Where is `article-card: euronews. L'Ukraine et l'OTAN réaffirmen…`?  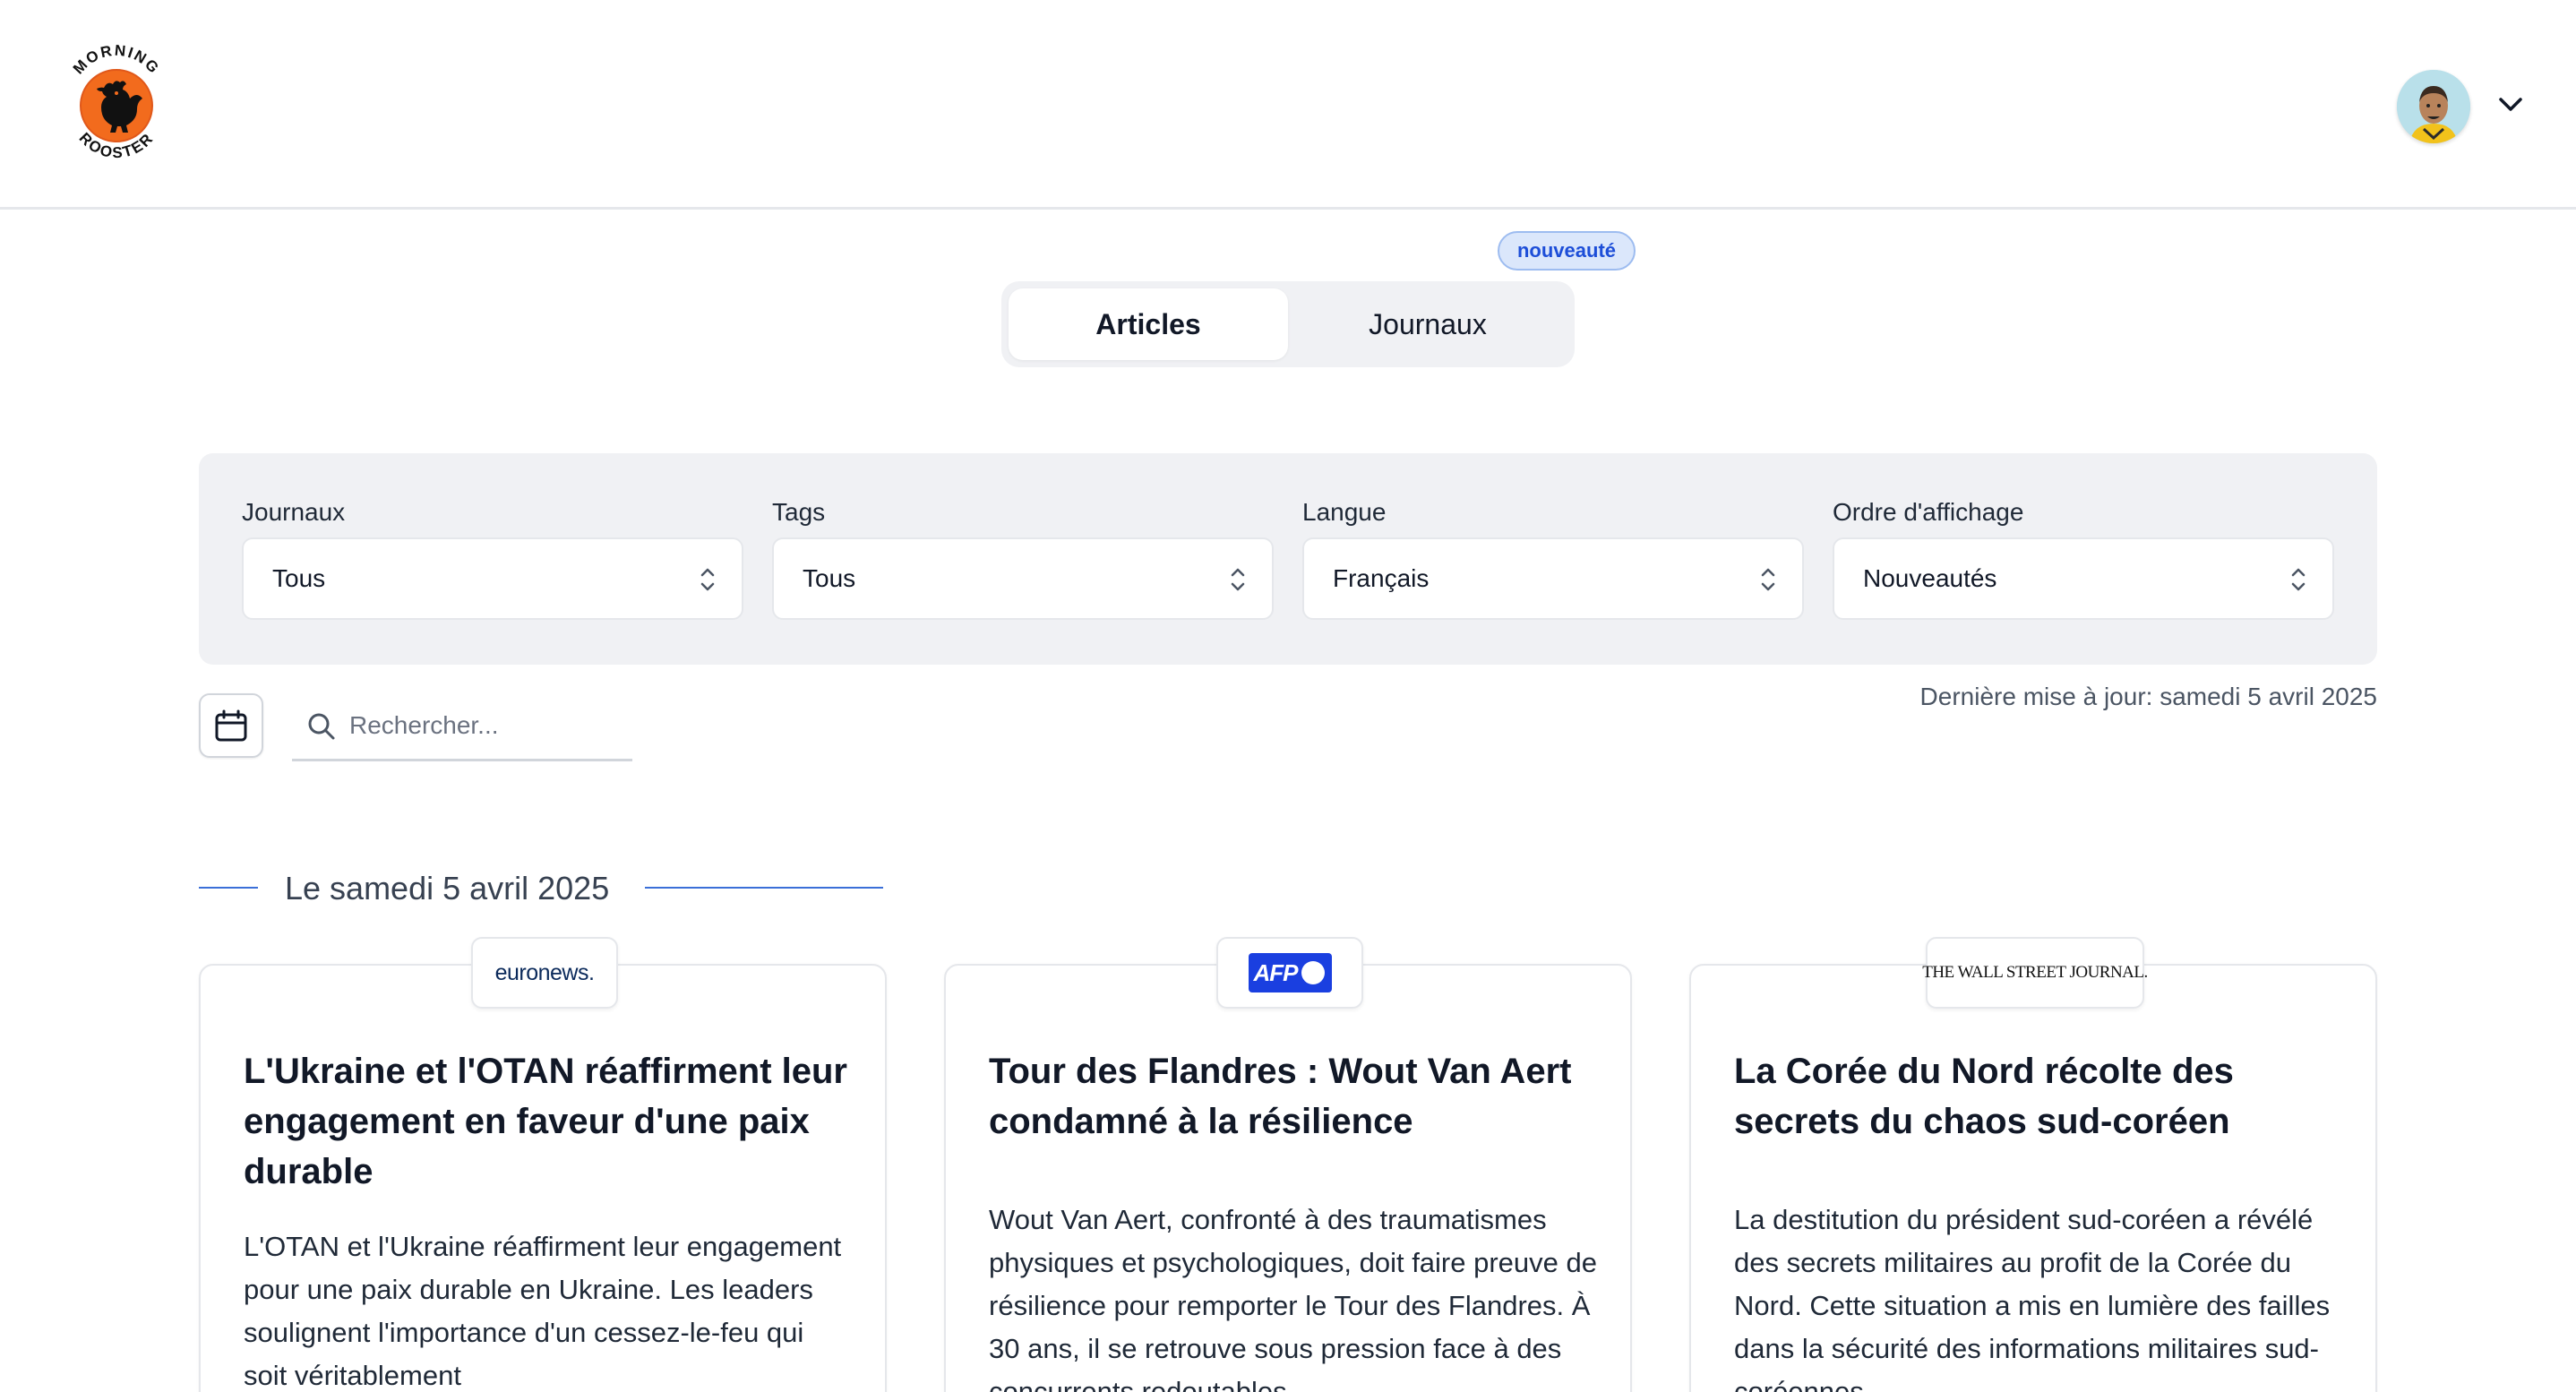
article-card: euronews. L'Ukraine et l'OTAN réaffirmen… is located at coordinates (543, 1164).